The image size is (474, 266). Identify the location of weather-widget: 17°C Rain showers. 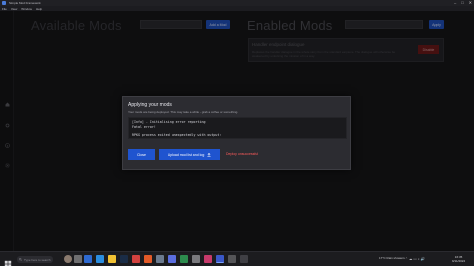
(392, 258).